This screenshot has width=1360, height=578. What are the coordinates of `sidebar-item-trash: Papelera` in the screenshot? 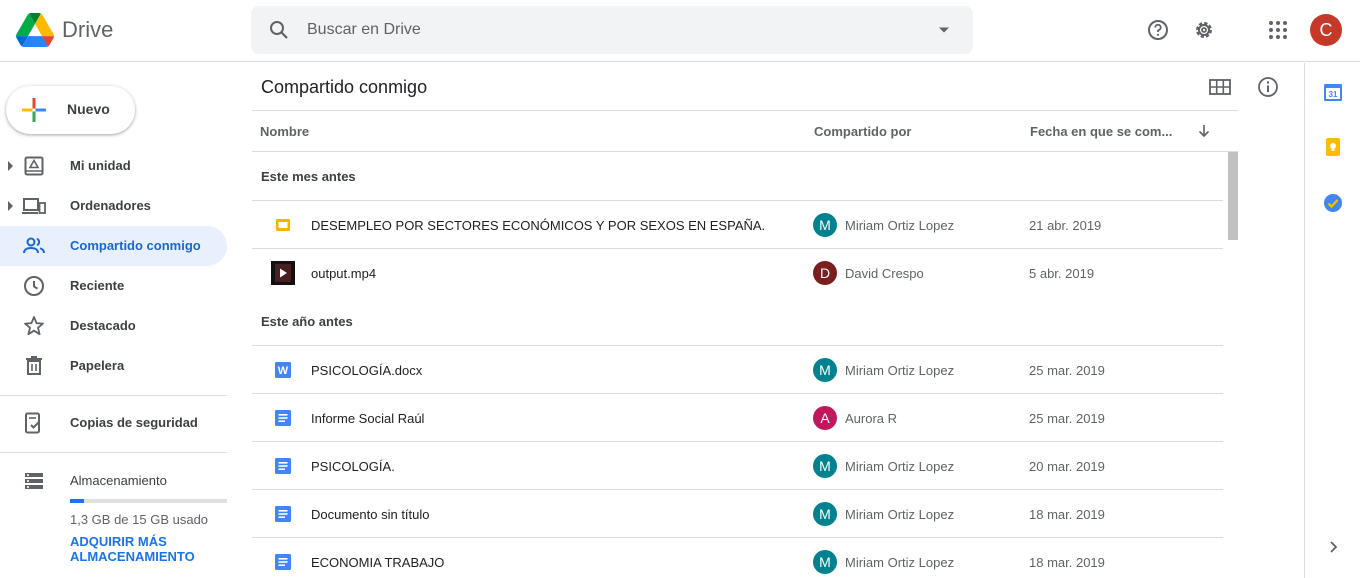 It's located at (113, 366).